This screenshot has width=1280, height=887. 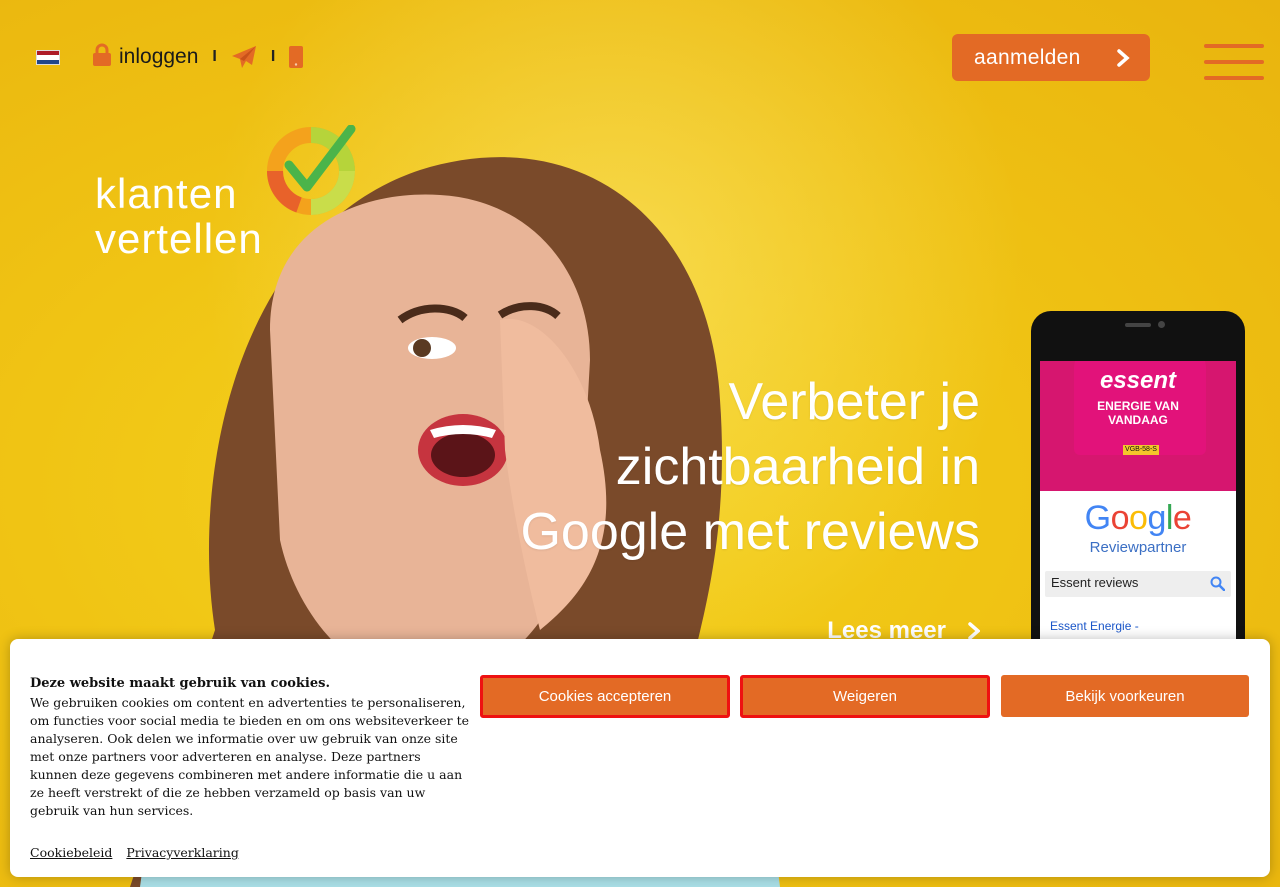 What do you see at coordinates (750, 532) in the screenshot?
I see `headline-line-3: Google met reviews` at bounding box center [750, 532].